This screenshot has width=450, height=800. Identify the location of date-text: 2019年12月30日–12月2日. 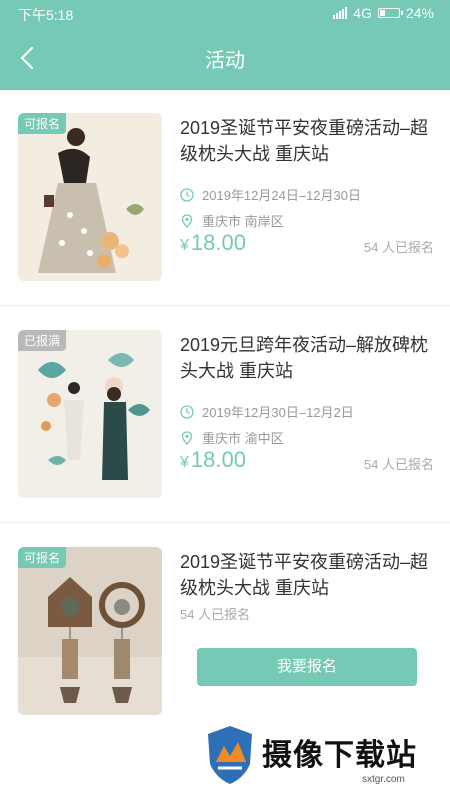
(278, 412).